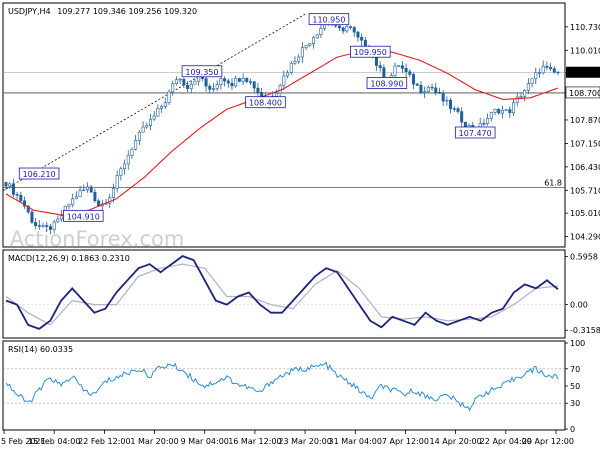  I want to click on price-title-ohlc: 109.277 109.346 109.256 109.320, so click(127, 11).